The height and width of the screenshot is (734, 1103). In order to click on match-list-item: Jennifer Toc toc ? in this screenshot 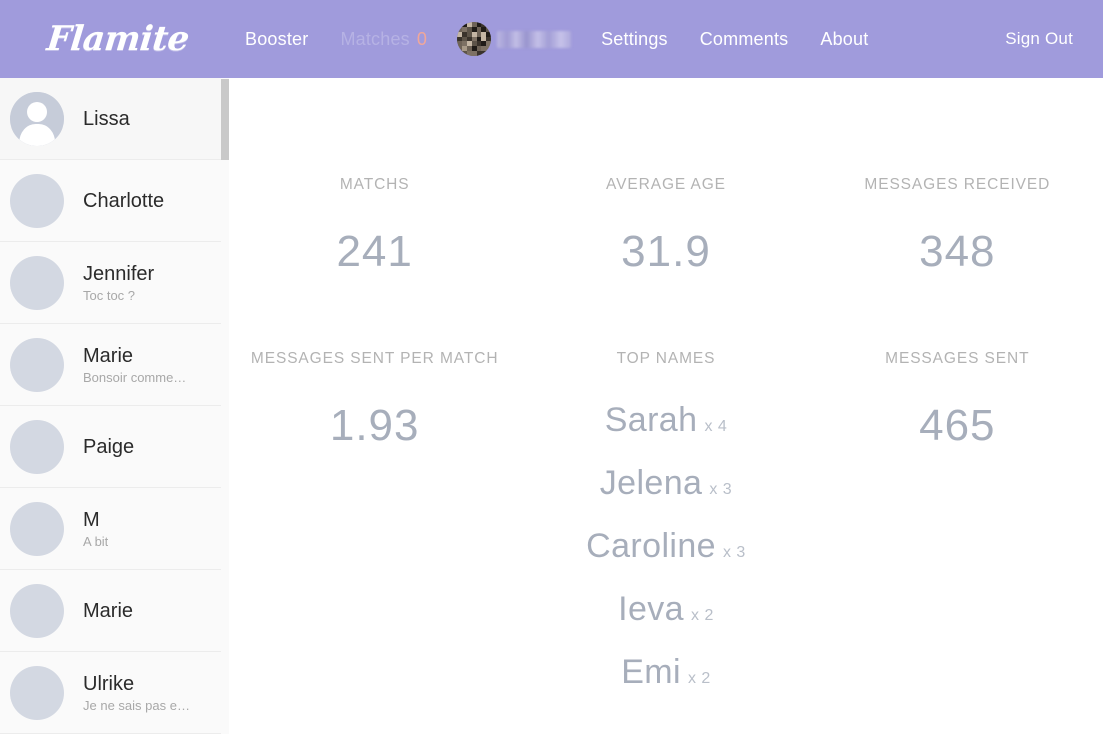, I will do `click(114, 283)`.